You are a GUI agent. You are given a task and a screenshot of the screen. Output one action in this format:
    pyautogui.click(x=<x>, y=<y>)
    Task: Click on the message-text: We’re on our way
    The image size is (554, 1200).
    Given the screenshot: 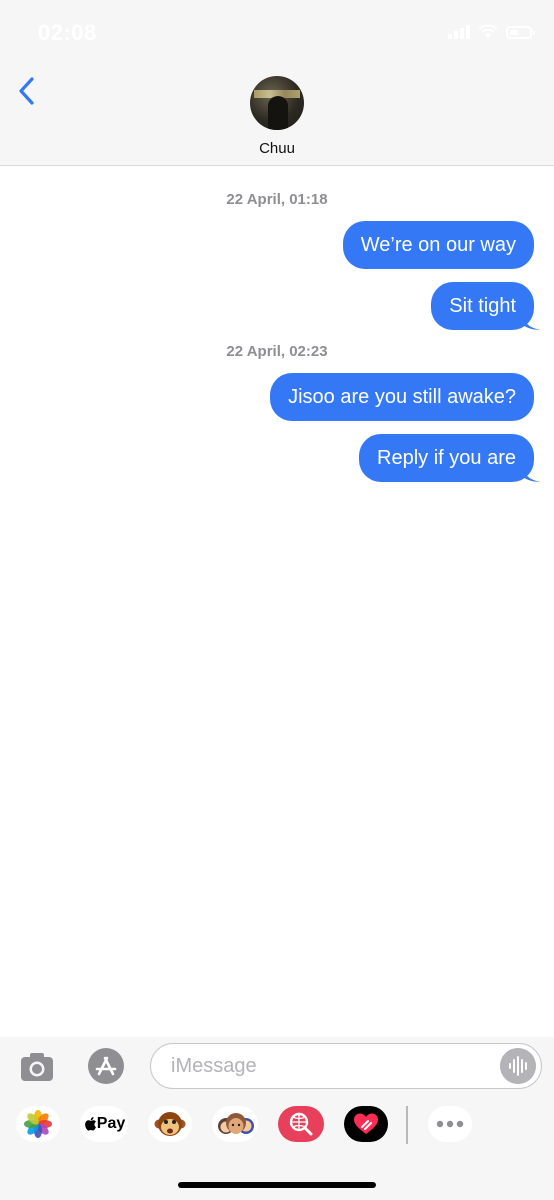 What is the action you would take?
    pyautogui.click(x=438, y=245)
    